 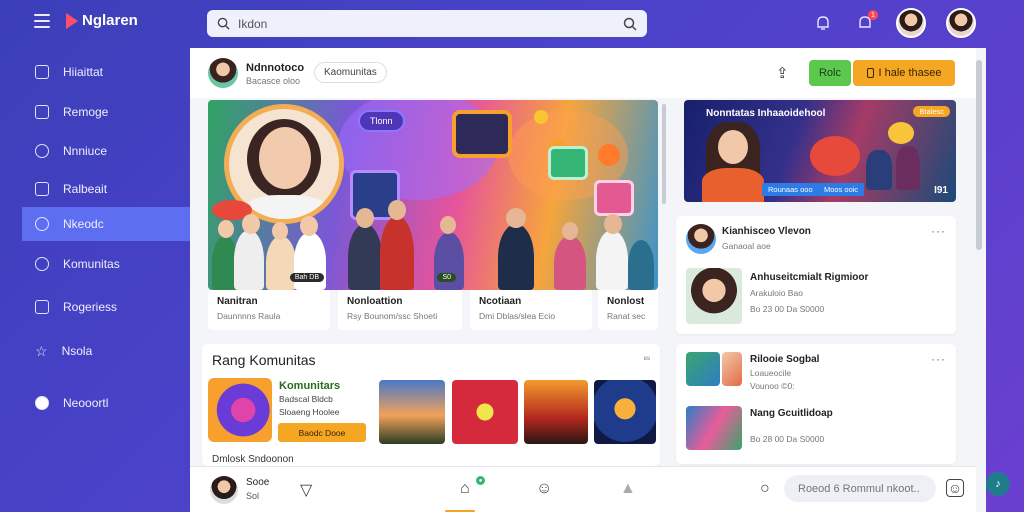 I want to click on hero-card: Bah DB Nanitran Daunnnns Raula, so click(x=269, y=301).